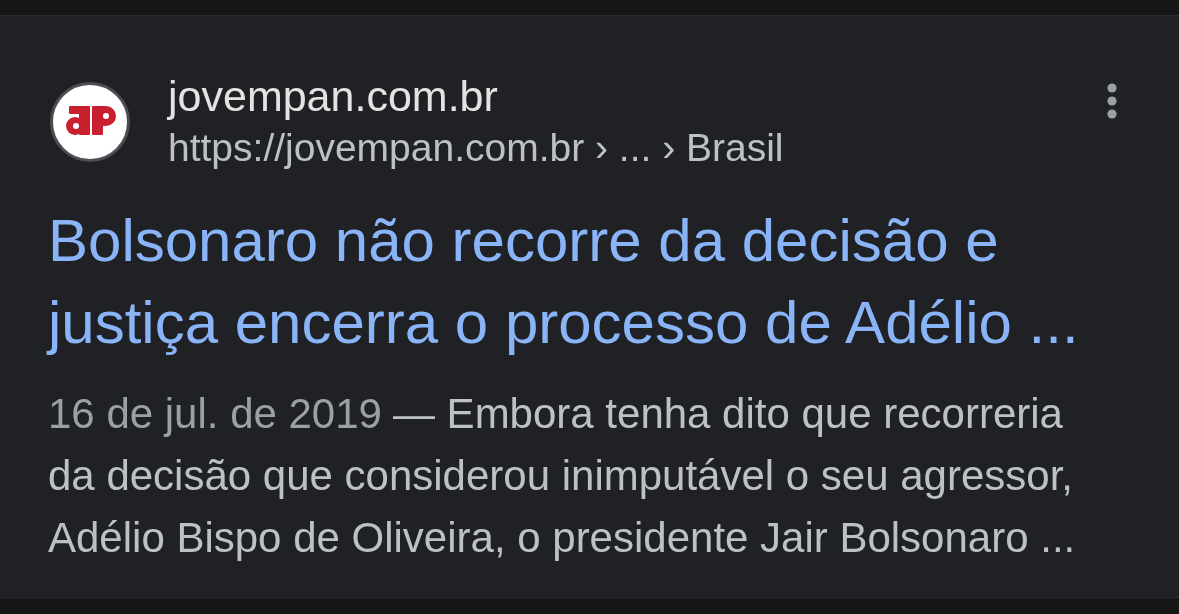 The image size is (1179, 614). I want to click on more-options-icon, so click(1112, 101).